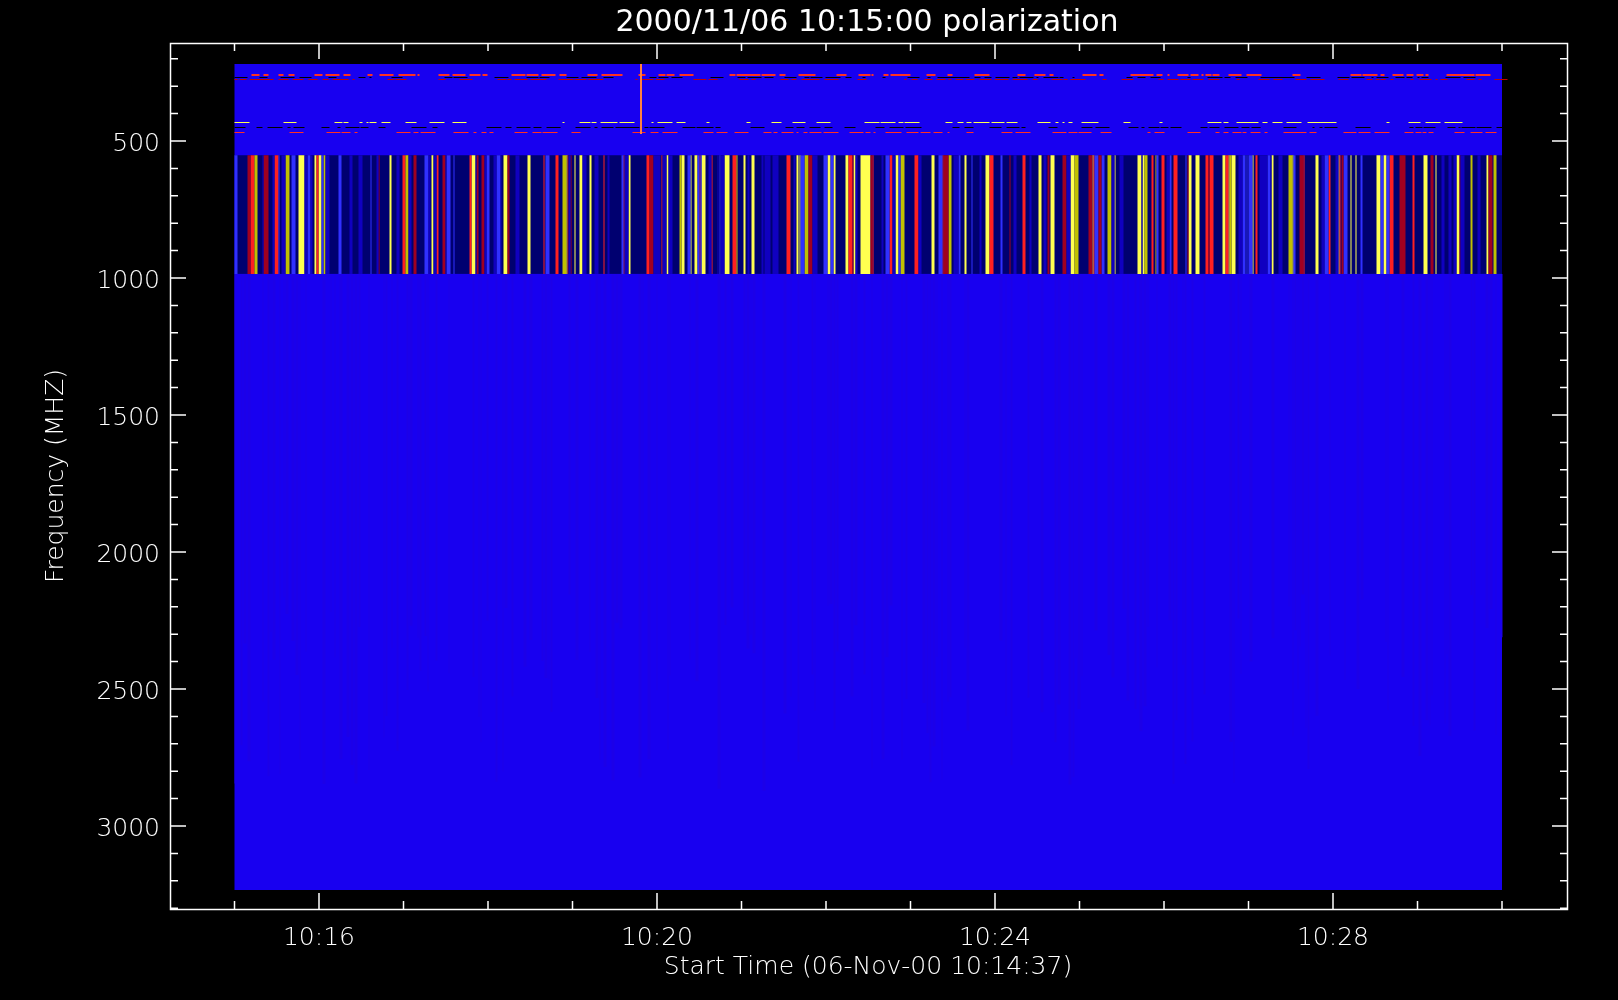  What do you see at coordinates (867, 20) in the screenshot?
I see `plot-title: 2000/11/06 10:15:00 polarization` at bounding box center [867, 20].